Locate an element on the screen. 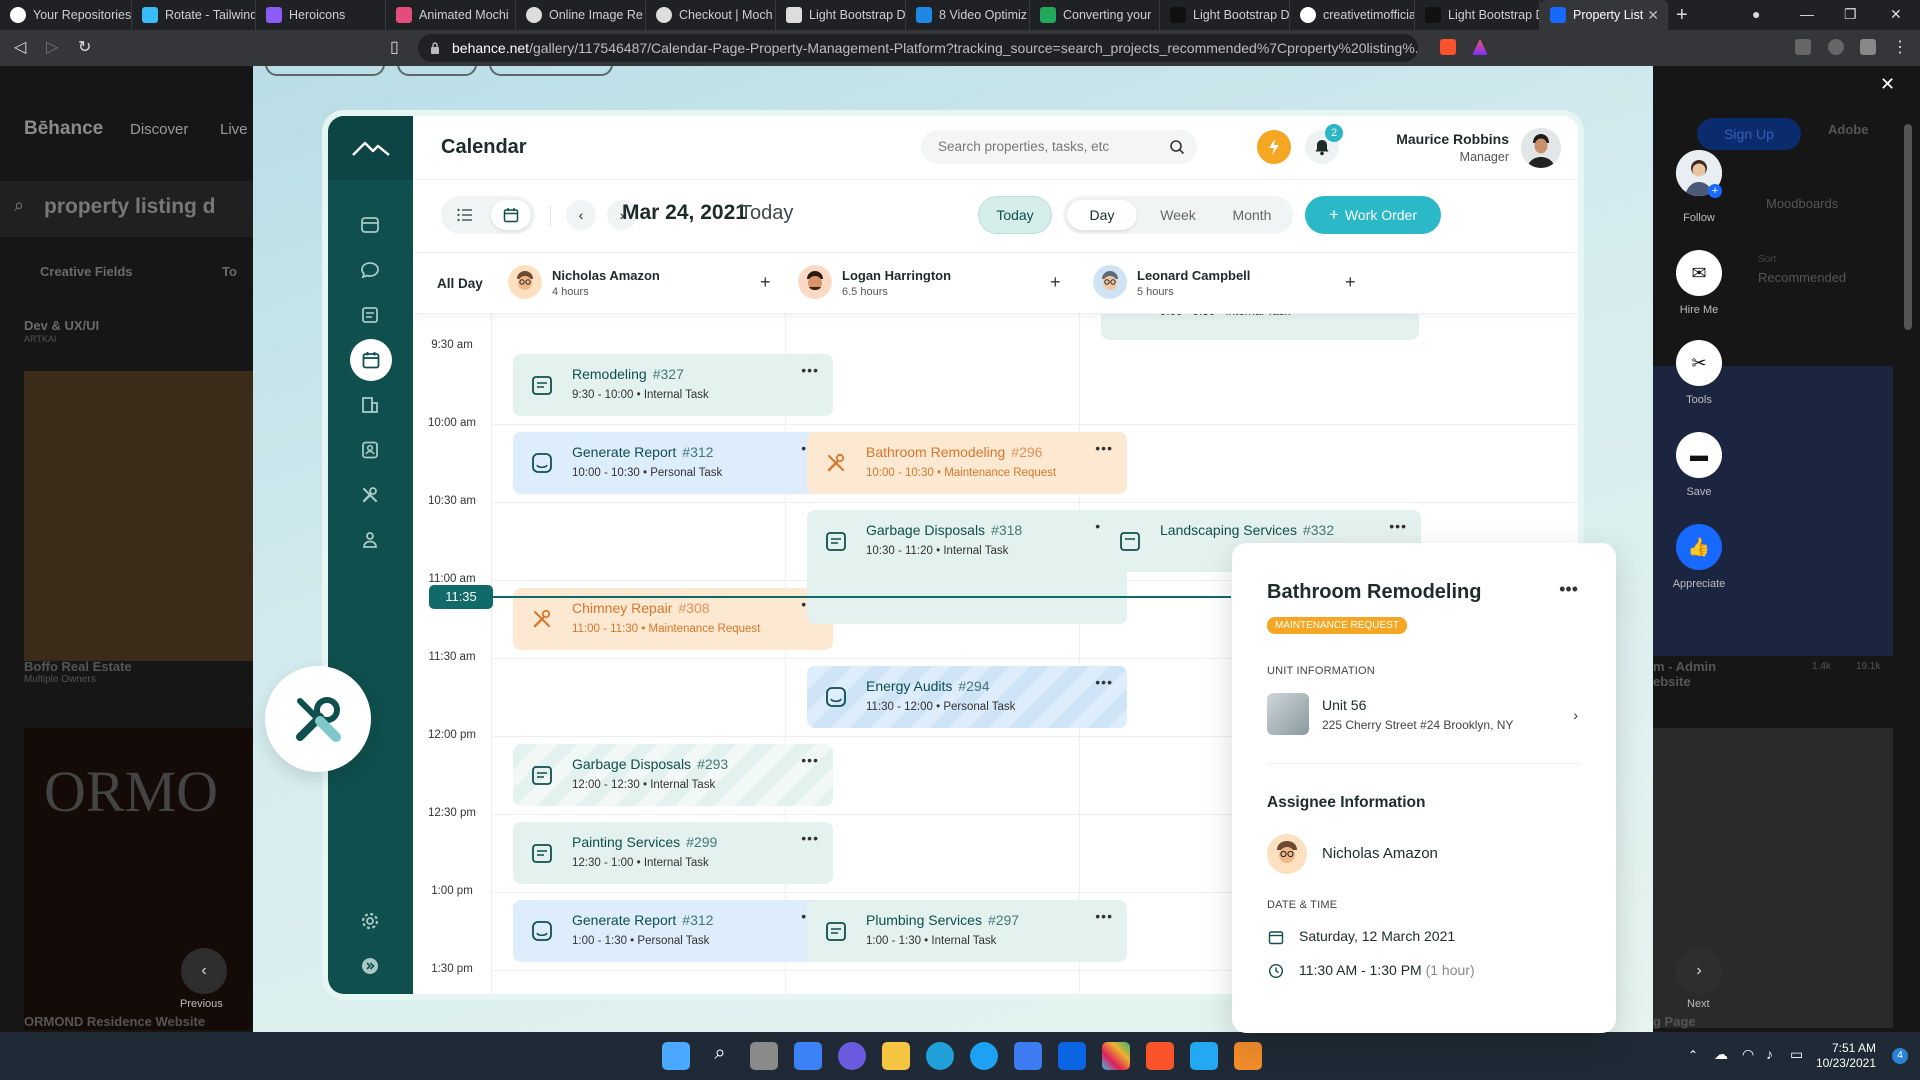  previous-project-button: ‹ is located at coordinates (204, 971).